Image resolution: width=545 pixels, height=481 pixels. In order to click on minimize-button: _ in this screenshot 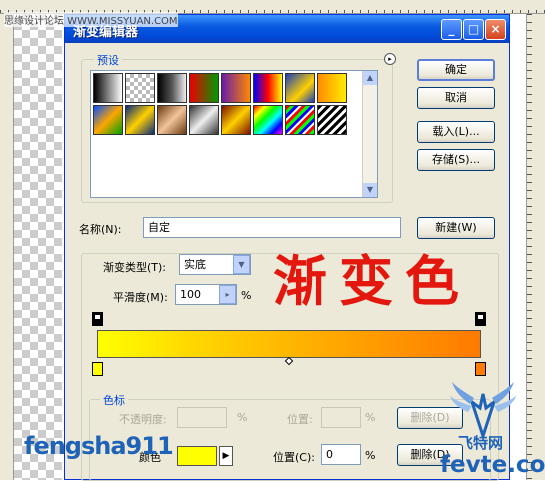, I will do `click(451, 29)`.